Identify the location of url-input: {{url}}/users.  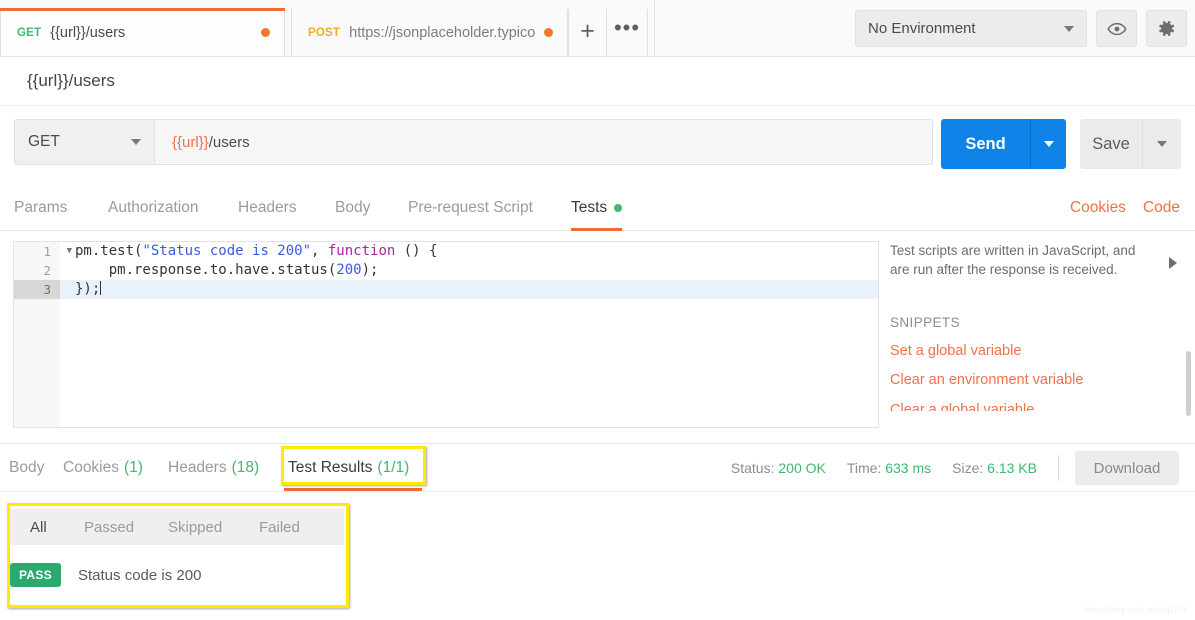
(543, 142).